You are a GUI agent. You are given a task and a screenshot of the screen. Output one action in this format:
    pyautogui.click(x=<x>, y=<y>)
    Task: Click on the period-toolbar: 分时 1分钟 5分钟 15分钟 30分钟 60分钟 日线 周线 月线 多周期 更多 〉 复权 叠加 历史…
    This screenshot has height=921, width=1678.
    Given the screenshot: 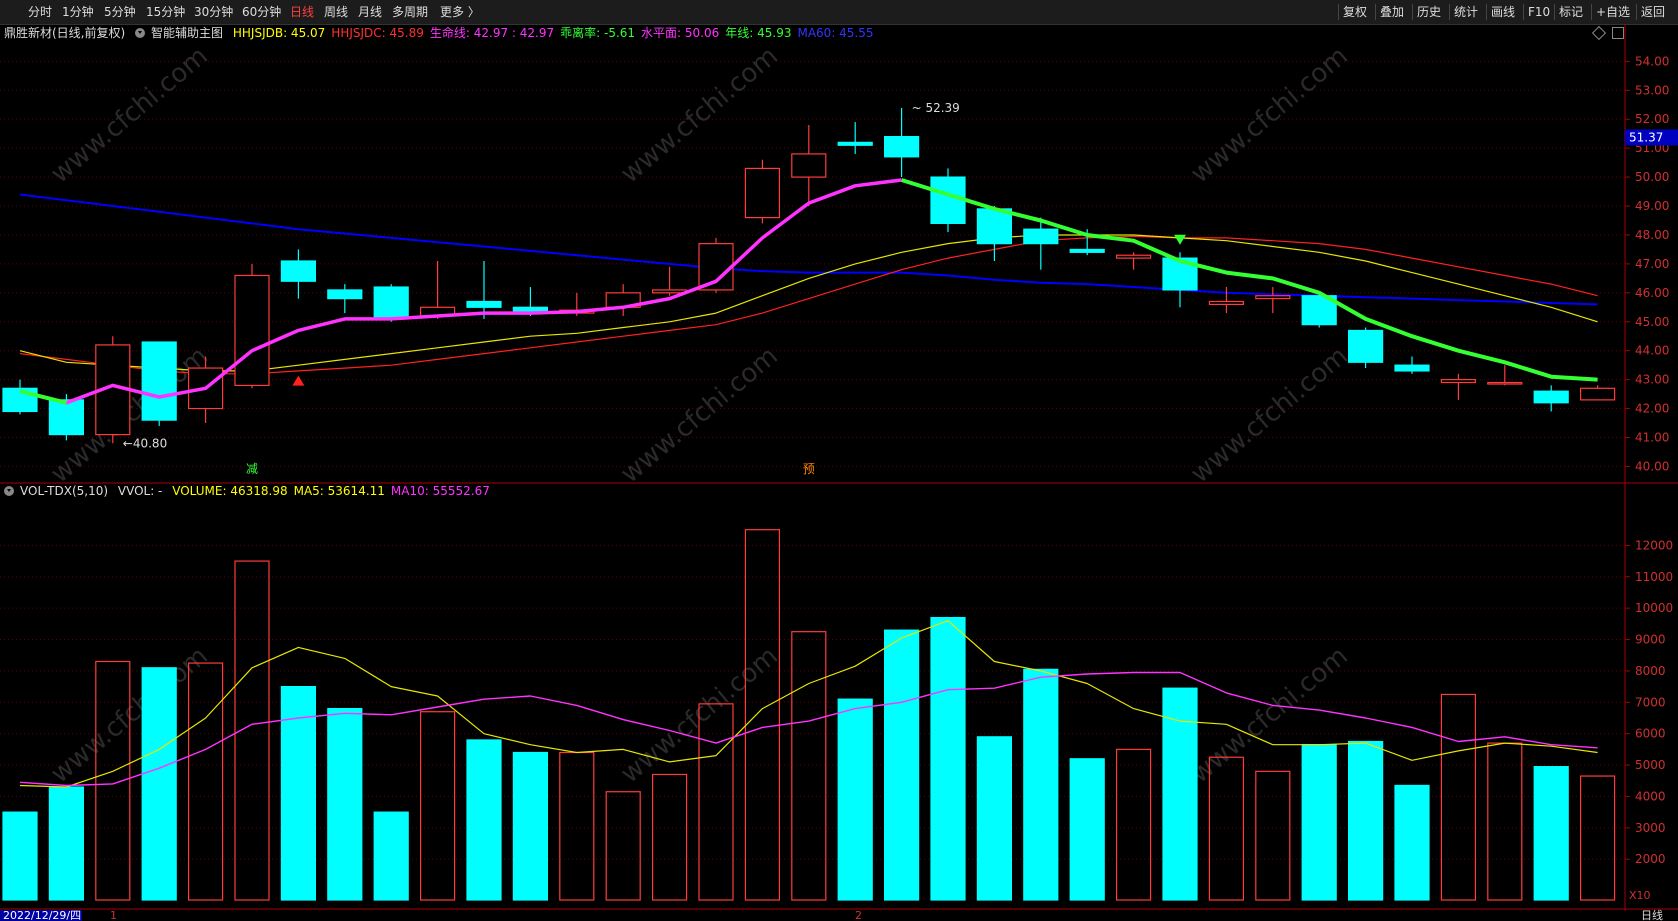 What is the action you would take?
    pyautogui.click(x=839, y=12)
    